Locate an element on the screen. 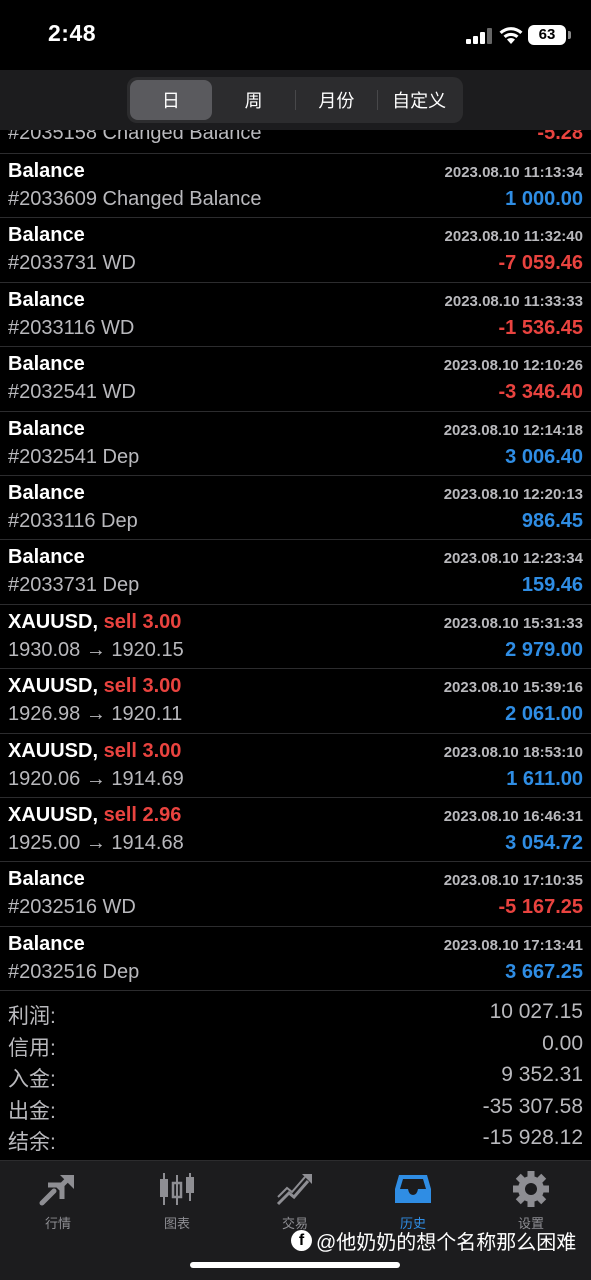 The height and width of the screenshot is (1280, 591). row-amount: 1 611.00 is located at coordinates (544, 778).